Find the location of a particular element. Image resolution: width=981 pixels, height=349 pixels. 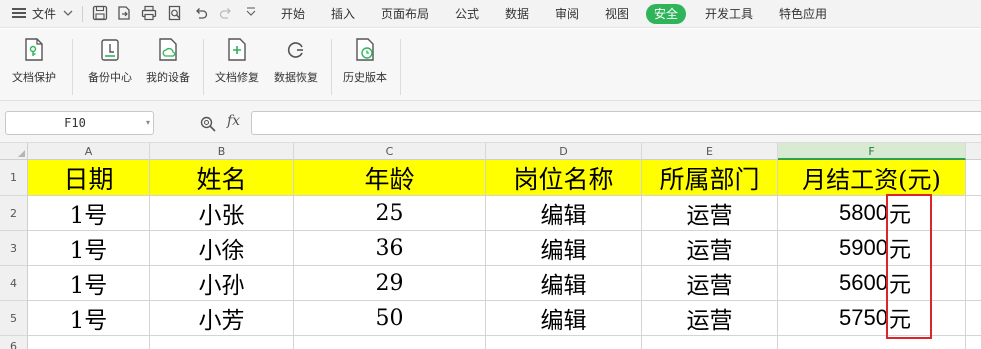

save-icon is located at coordinates (100, 13).